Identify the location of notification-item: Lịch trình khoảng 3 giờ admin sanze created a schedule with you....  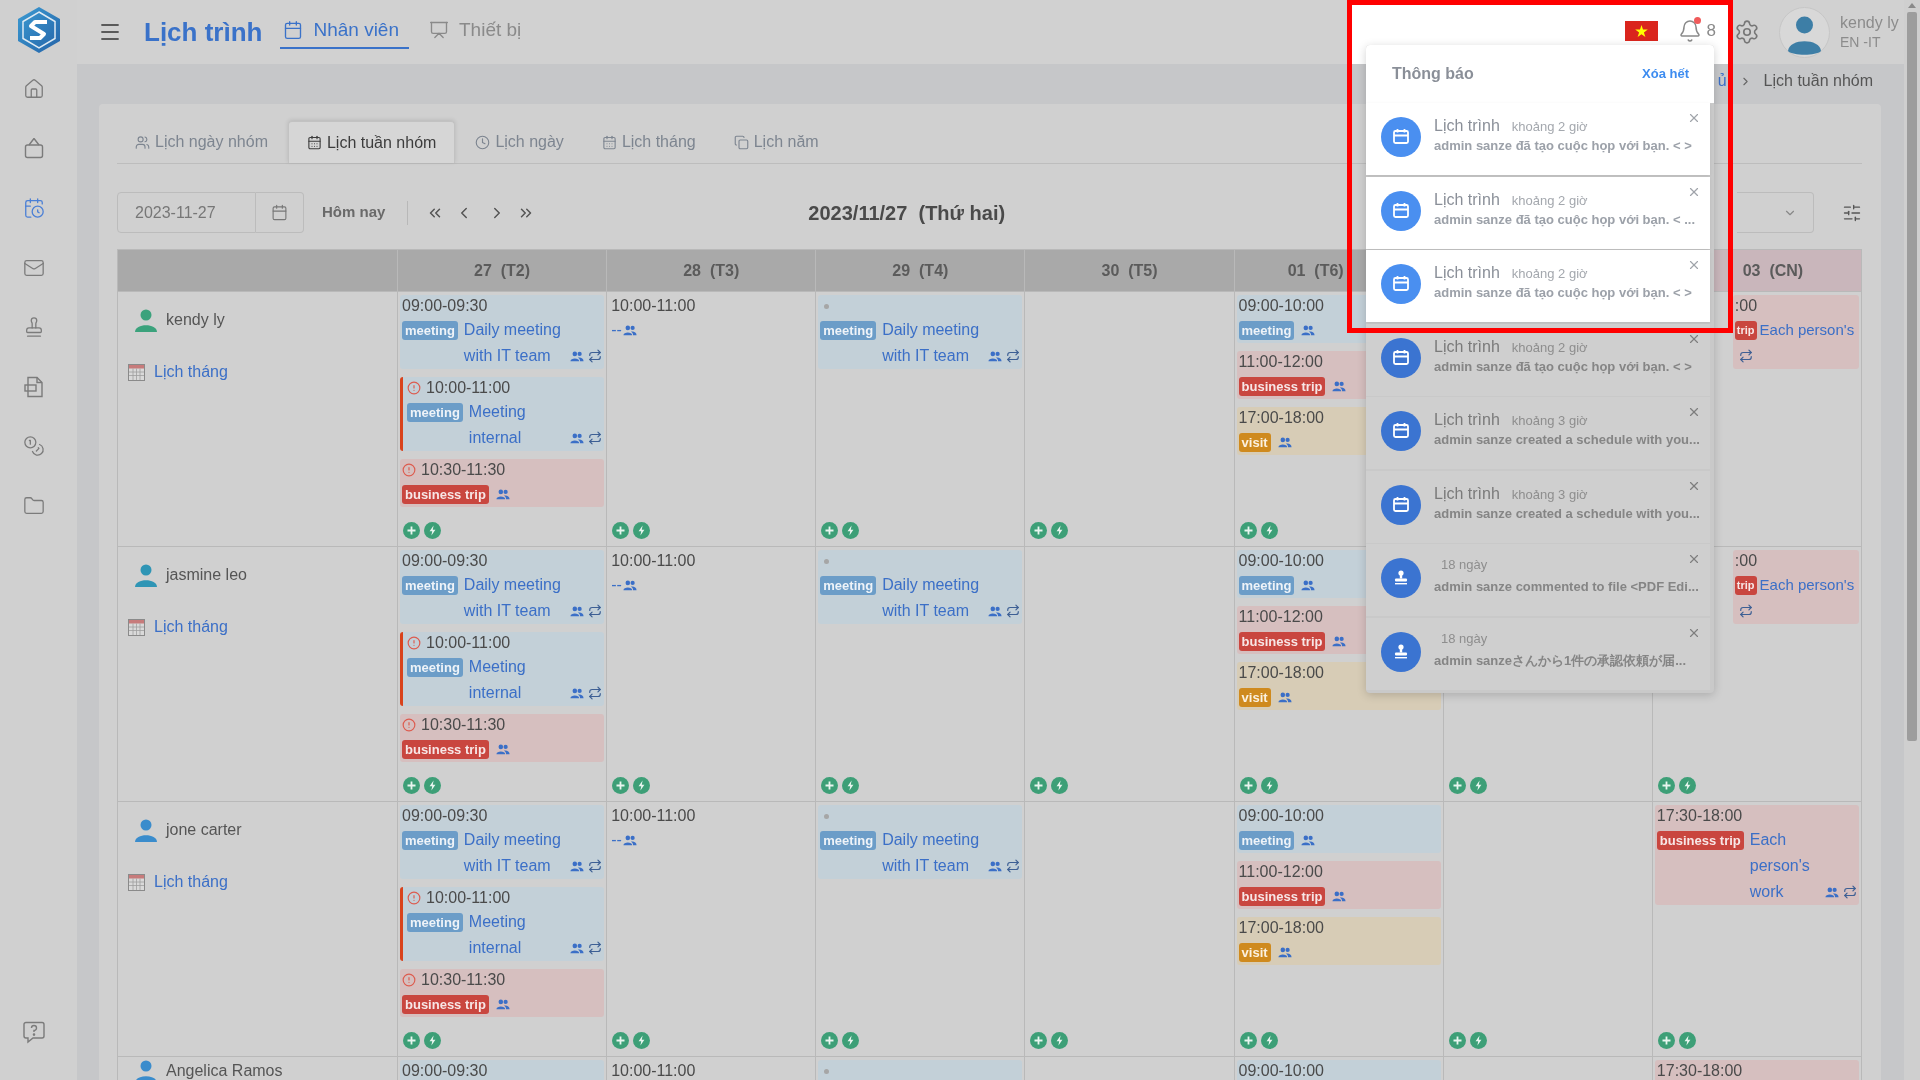
(1538, 506).